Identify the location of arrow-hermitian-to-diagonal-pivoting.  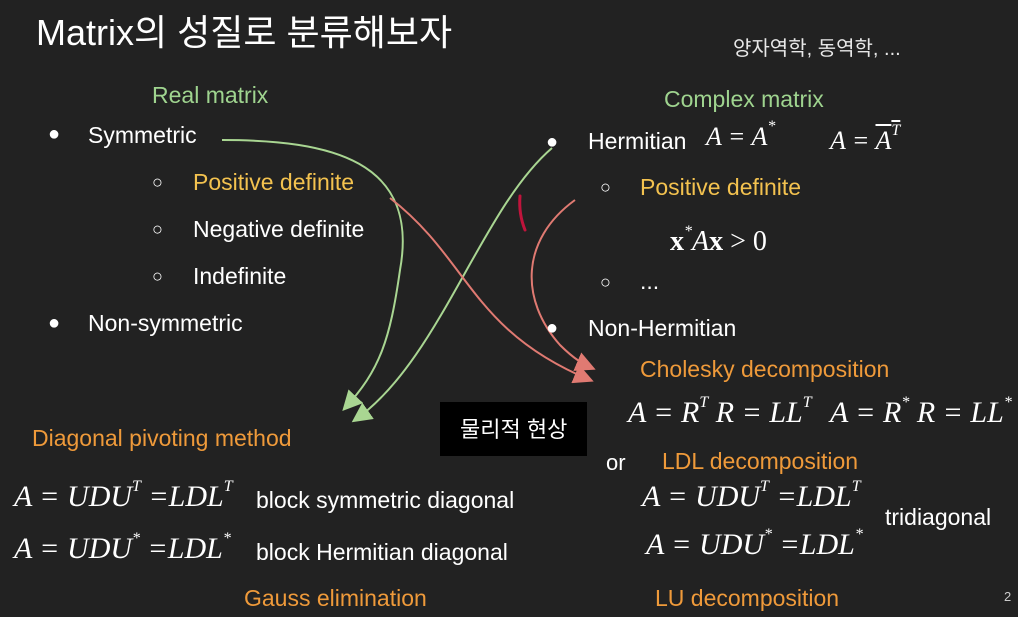
(452, 285).